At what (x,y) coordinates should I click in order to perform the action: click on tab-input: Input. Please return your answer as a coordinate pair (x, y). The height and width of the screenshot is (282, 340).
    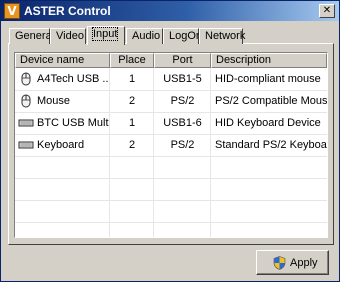
    Looking at the image, I should click on (106, 35).